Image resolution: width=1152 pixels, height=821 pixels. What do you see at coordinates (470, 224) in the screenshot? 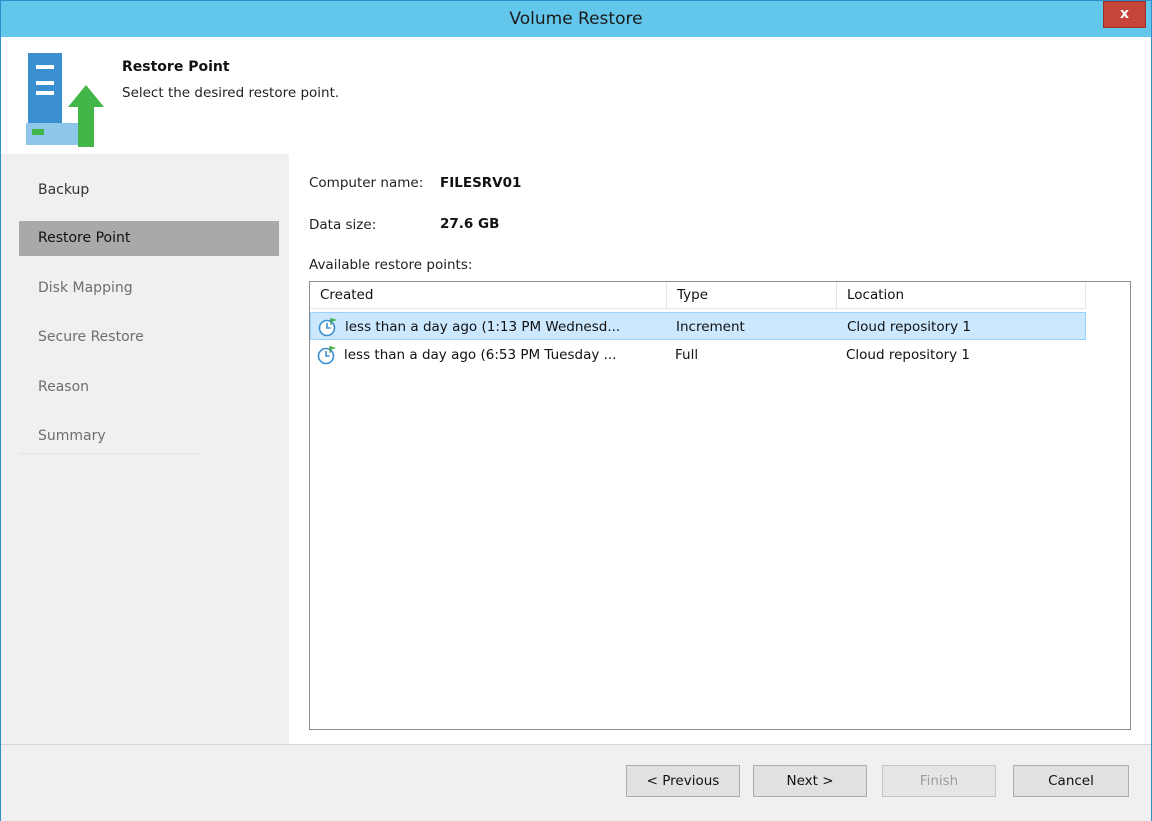
I see `data-size-value: 27.6 GB` at bounding box center [470, 224].